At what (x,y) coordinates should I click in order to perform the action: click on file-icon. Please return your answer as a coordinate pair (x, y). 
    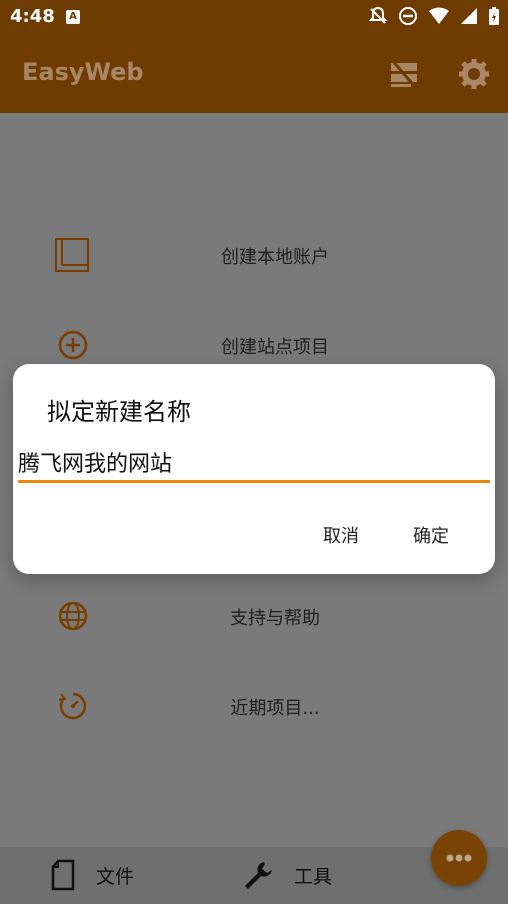
    Looking at the image, I should click on (63, 875).